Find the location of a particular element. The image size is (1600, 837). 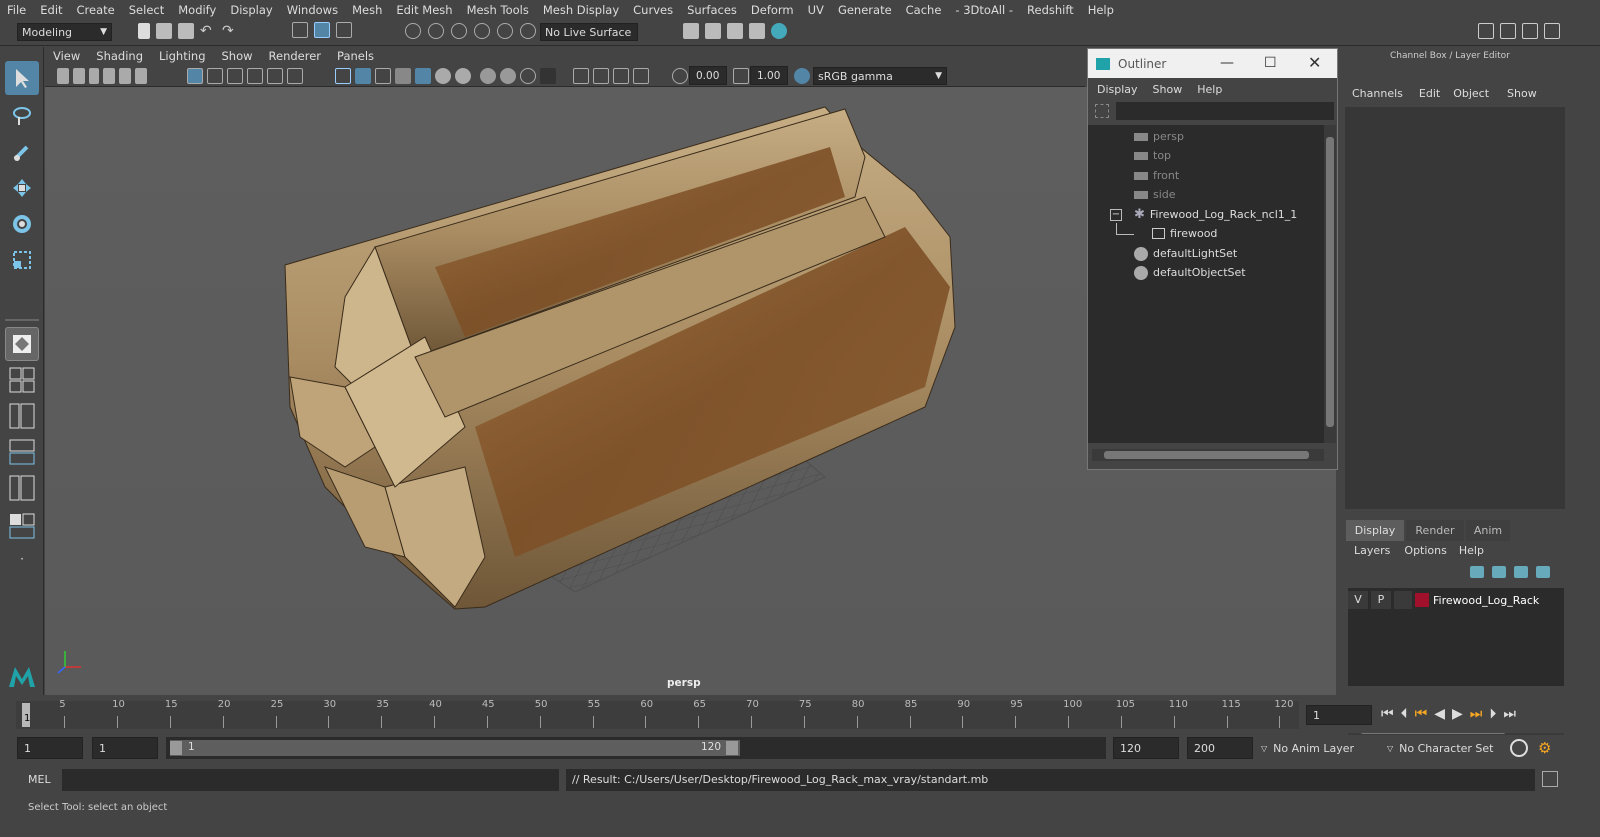

move-layer-down-icon is located at coordinates (1499, 572).